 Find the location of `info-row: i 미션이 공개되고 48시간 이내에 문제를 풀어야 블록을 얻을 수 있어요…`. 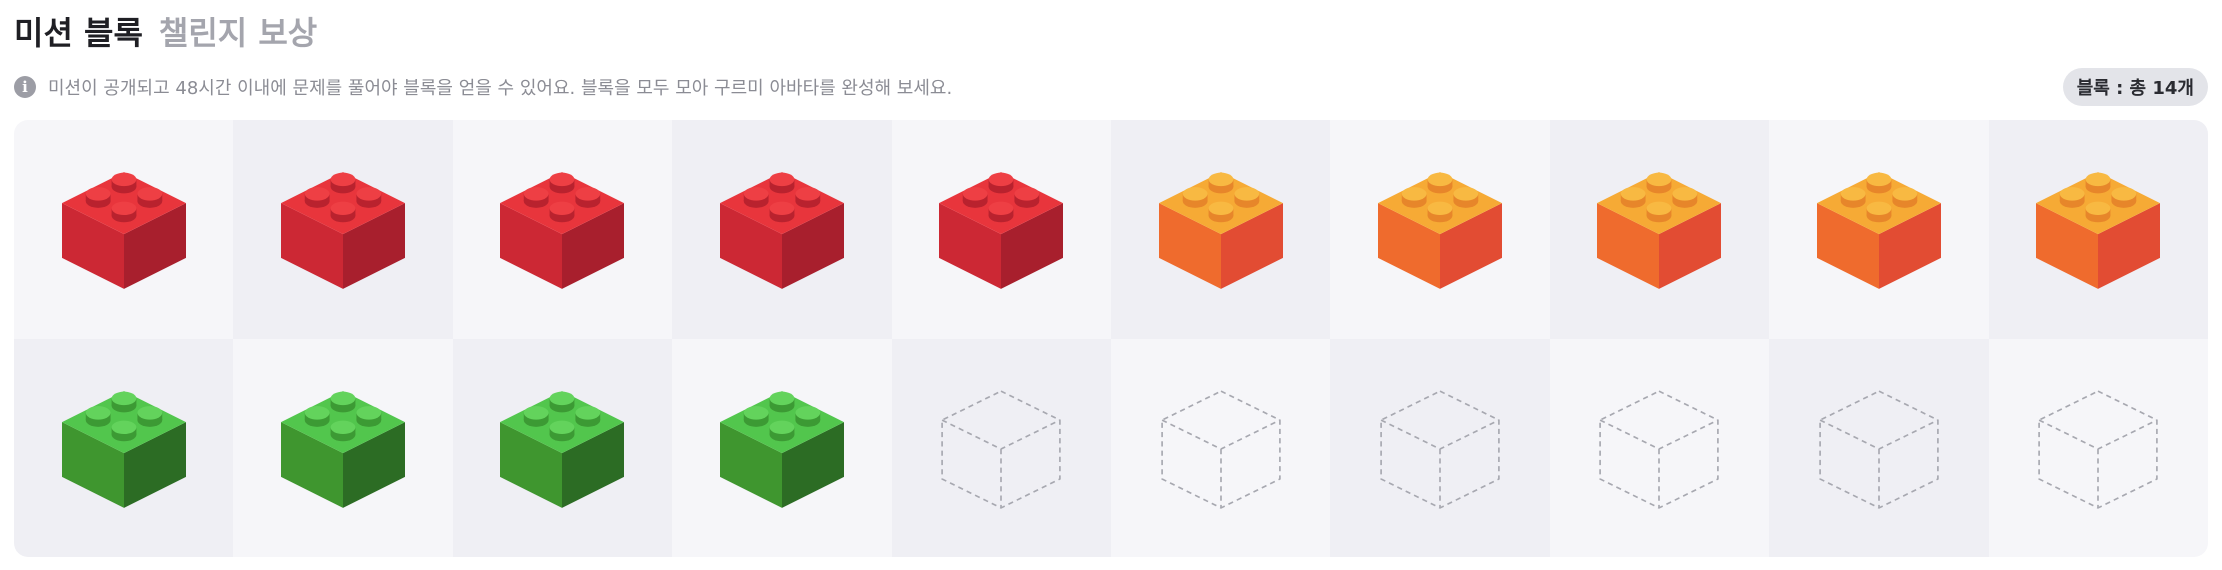

info-row: i 미션이 공개되고 48시간 이내에 문제를 풀어야 블록을 얻을 수 있어요… is located at coordinates (1111, 87).